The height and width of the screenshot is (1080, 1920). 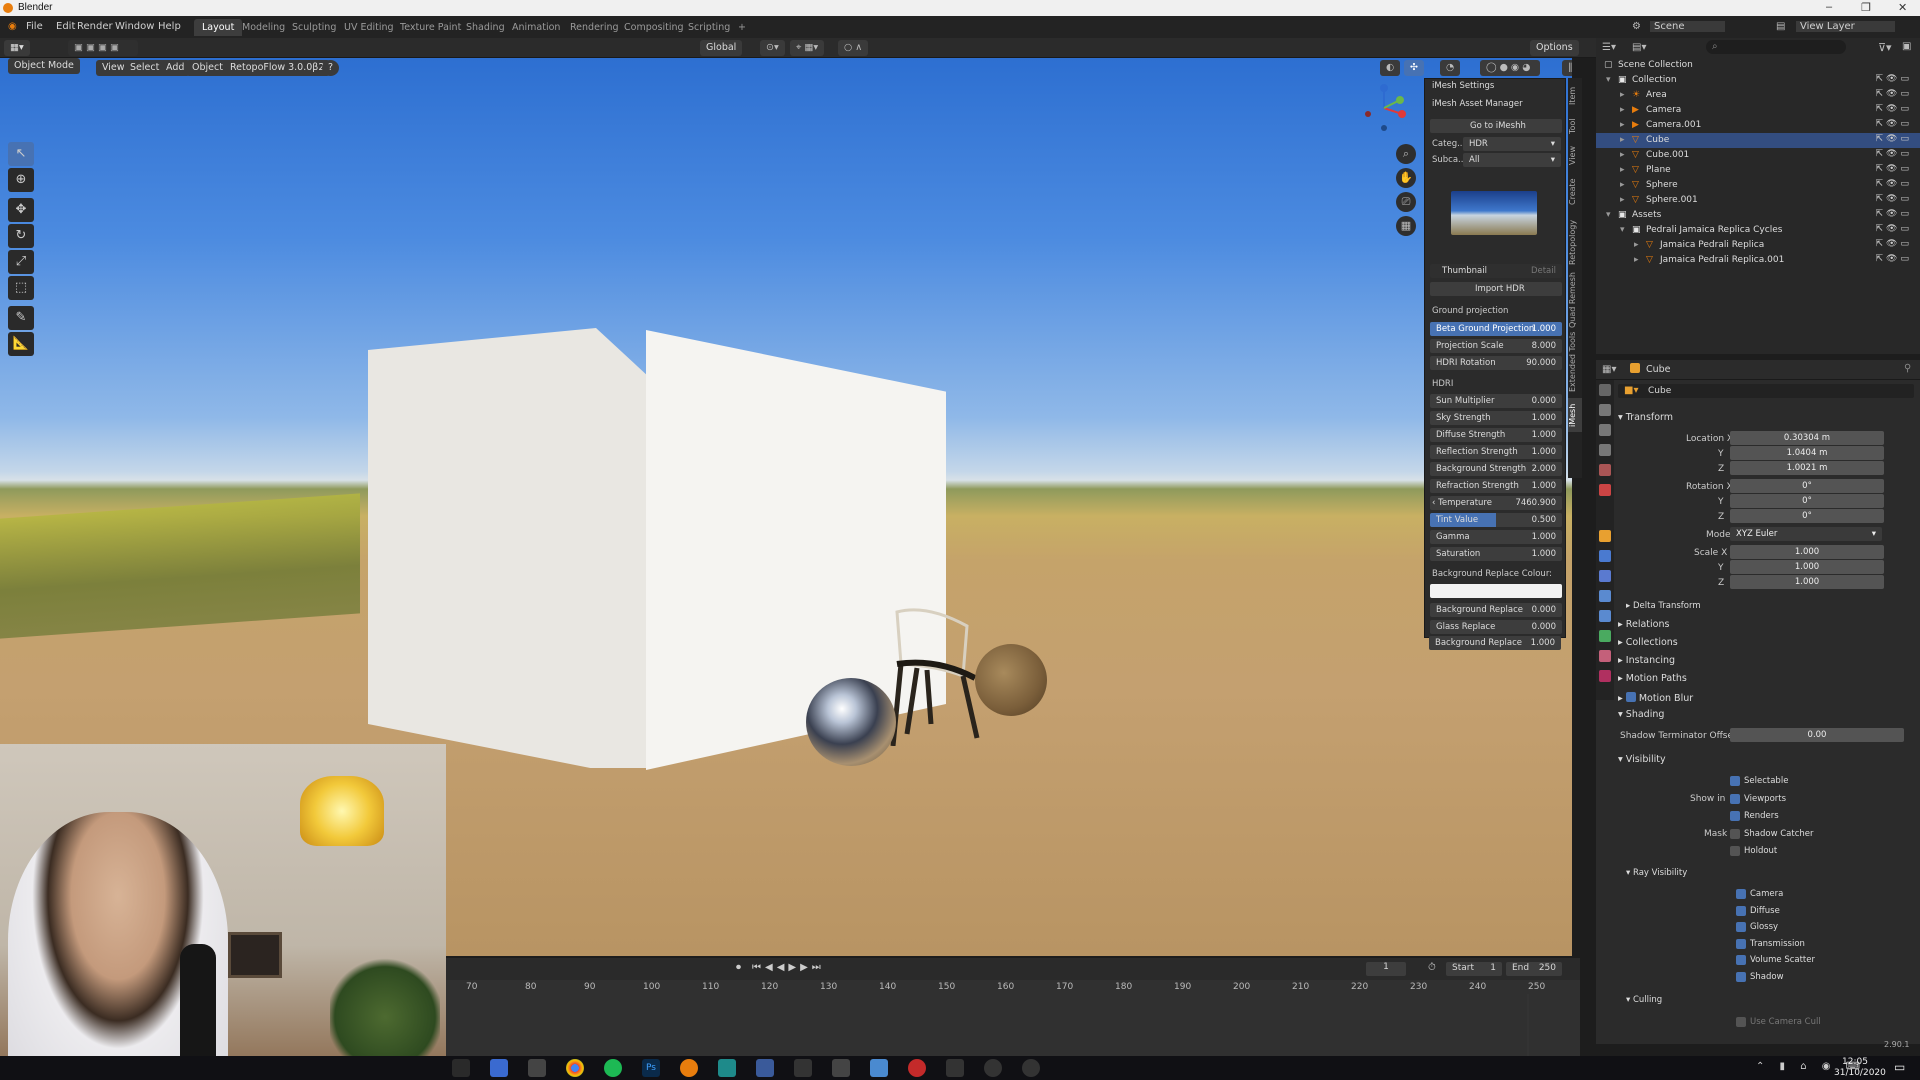 I want to click on chrome-icon, so click(x=575, y=1068).